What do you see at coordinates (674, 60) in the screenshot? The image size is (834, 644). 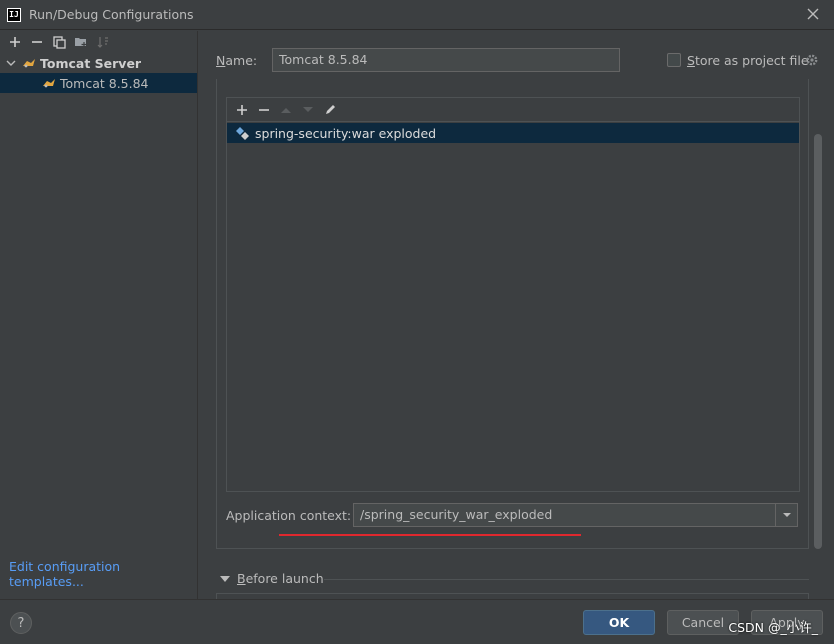 I see `store-as-project-file-checkbox` at bounding box center [674, 60].